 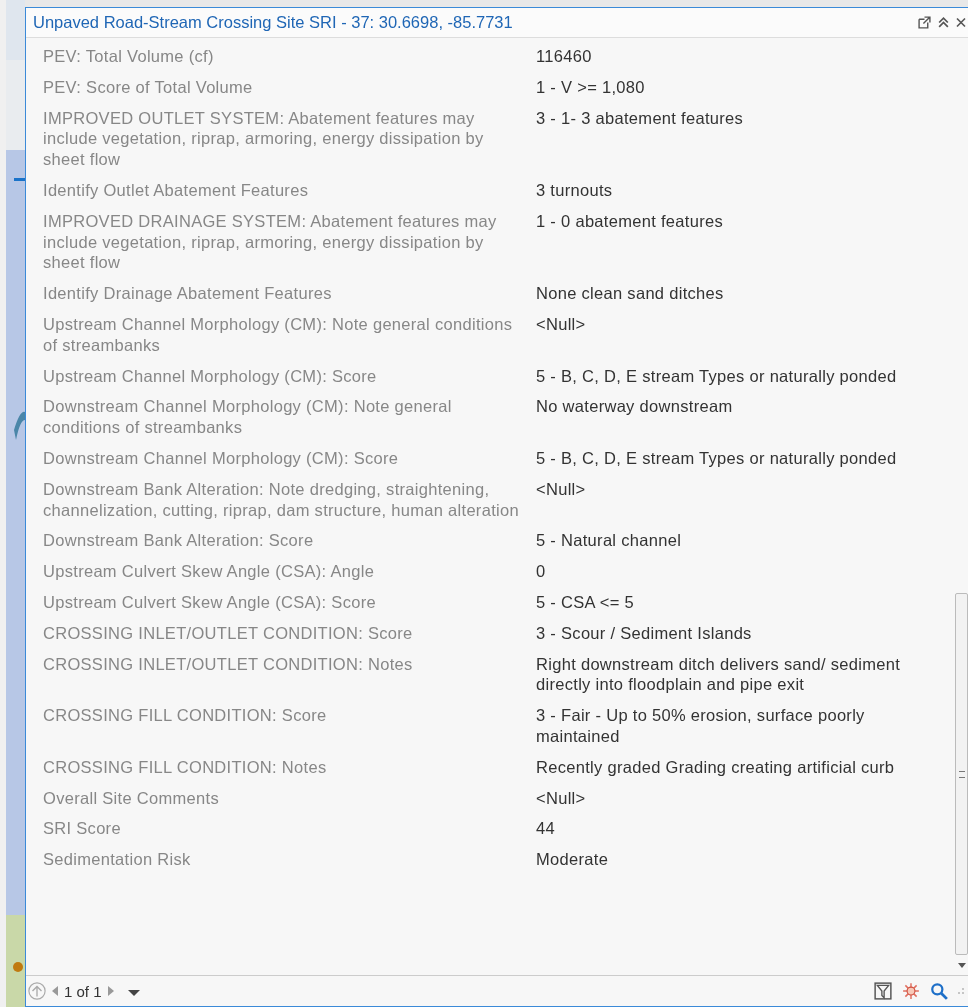 What do you see at coordinates (591, 87) in the screenshot?
I see `field-value: 1 - V >= 1,080` at bounding box center [591, 87].